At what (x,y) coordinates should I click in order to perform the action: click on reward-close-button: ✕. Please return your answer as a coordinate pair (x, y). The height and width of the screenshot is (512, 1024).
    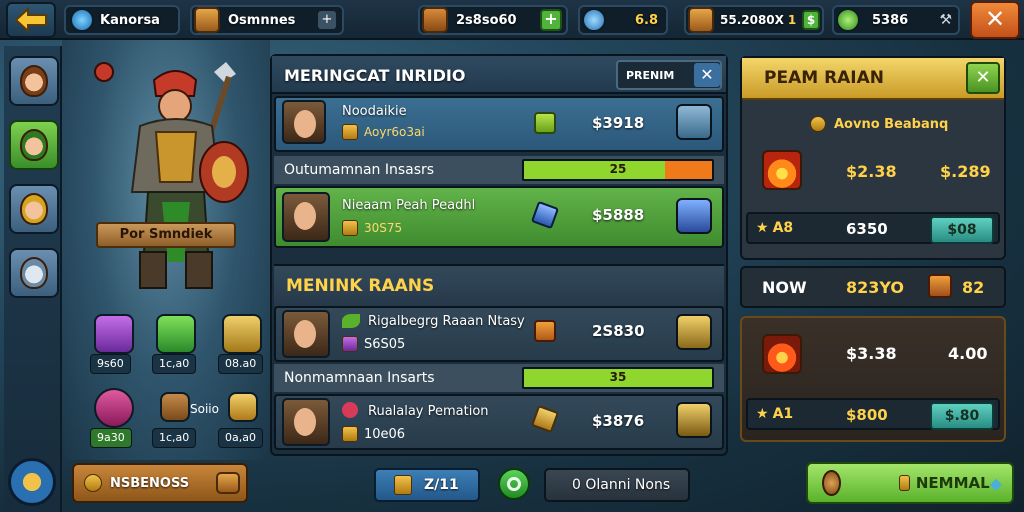
    Looking at the image, I should click on (983, 78).